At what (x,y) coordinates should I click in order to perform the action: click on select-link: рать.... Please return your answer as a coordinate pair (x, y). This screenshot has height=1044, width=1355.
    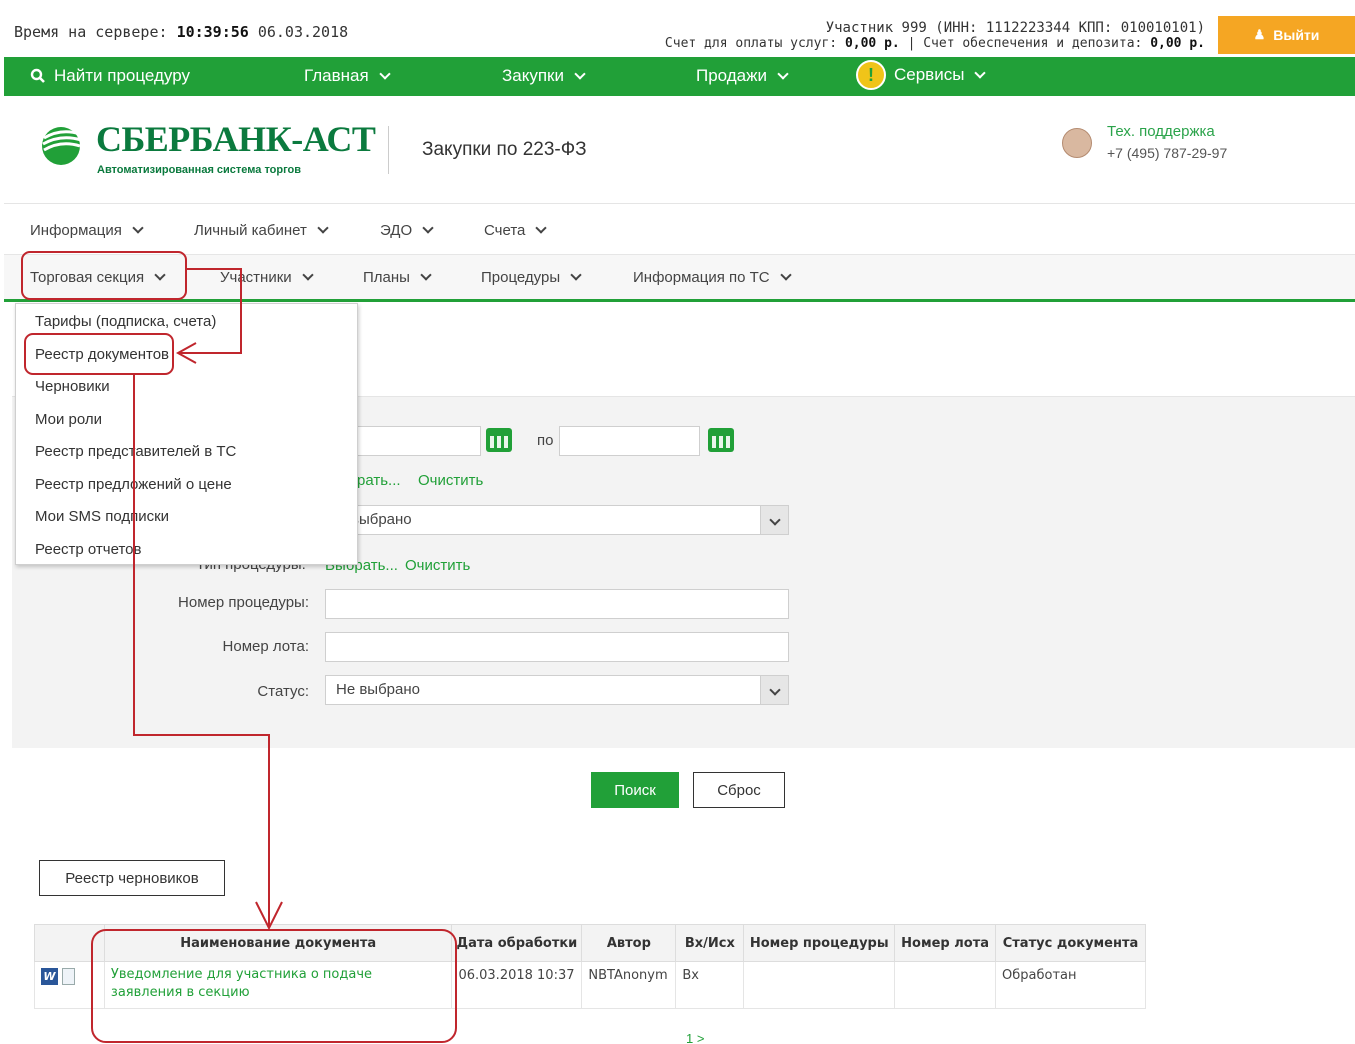
    Looking at the image, I should click on (379, 480).